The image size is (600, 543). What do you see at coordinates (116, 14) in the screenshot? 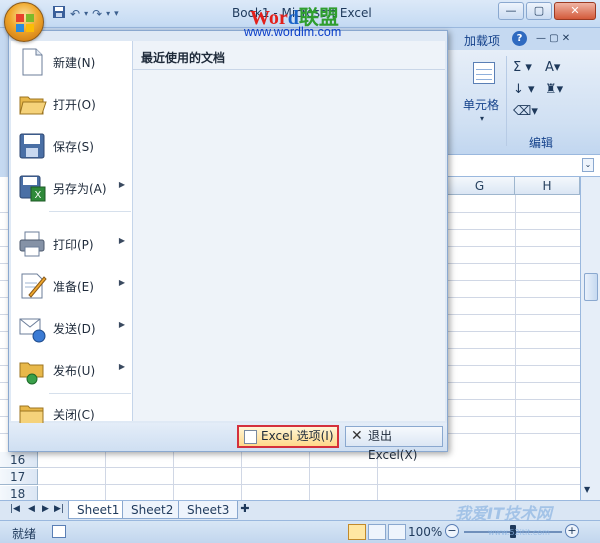
I see `customize-qat-icon: ▾` at bounding box center [116, 14].